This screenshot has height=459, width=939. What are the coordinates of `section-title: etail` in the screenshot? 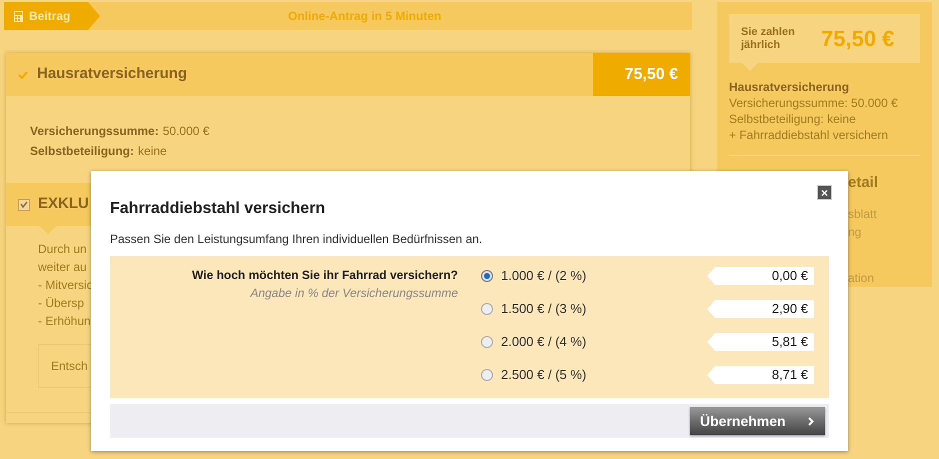 It's located at (864, 183).